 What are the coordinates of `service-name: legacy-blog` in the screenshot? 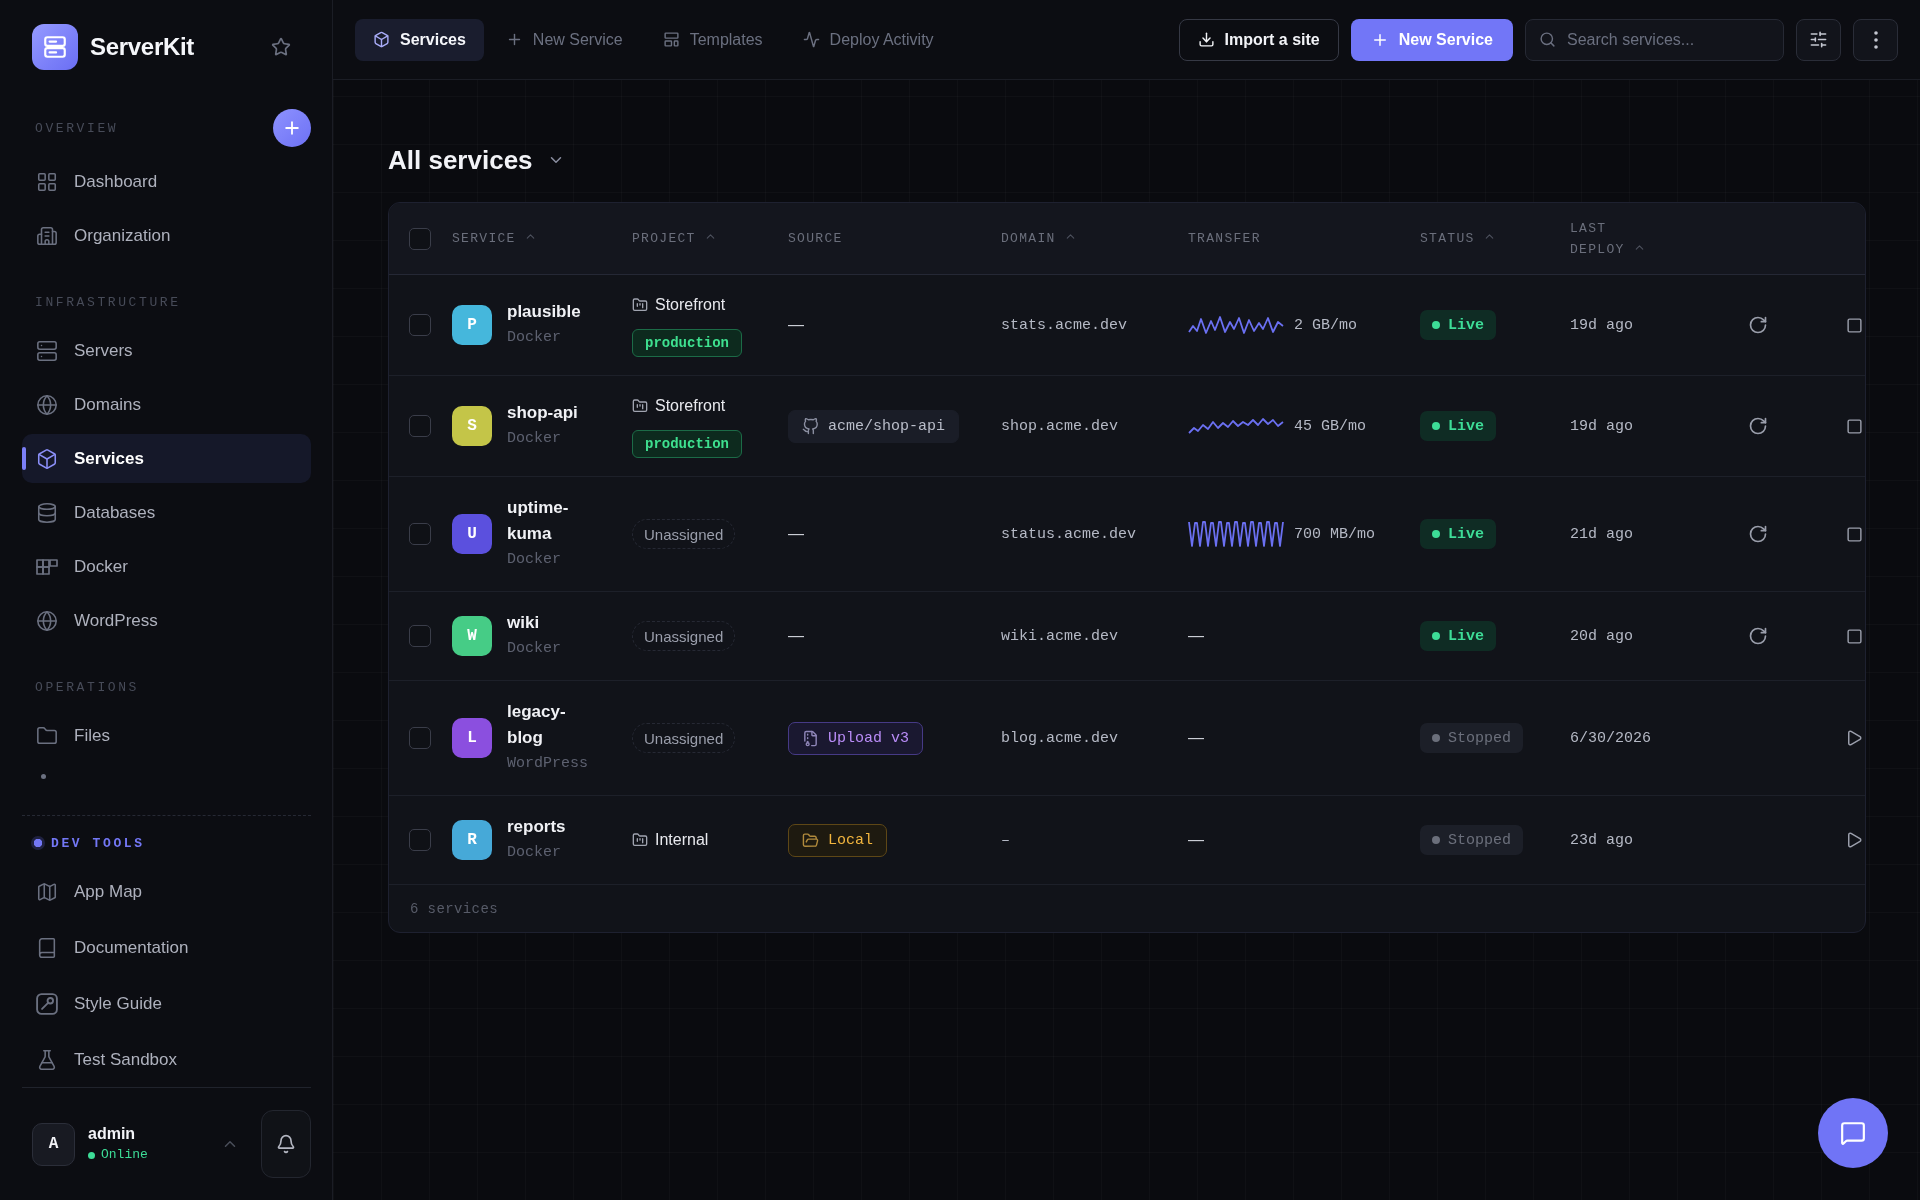 It's located at (548, 725).